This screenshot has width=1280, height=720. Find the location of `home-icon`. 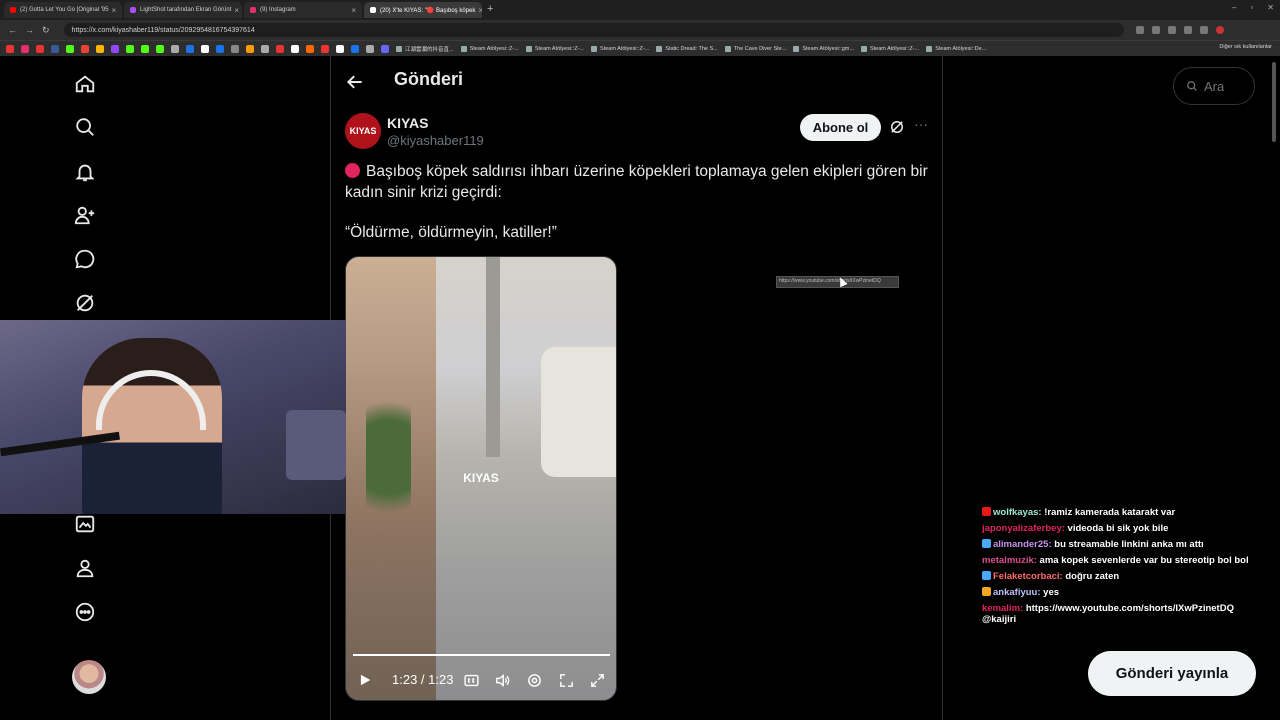

home-icon is located at coordinates (85, 84).